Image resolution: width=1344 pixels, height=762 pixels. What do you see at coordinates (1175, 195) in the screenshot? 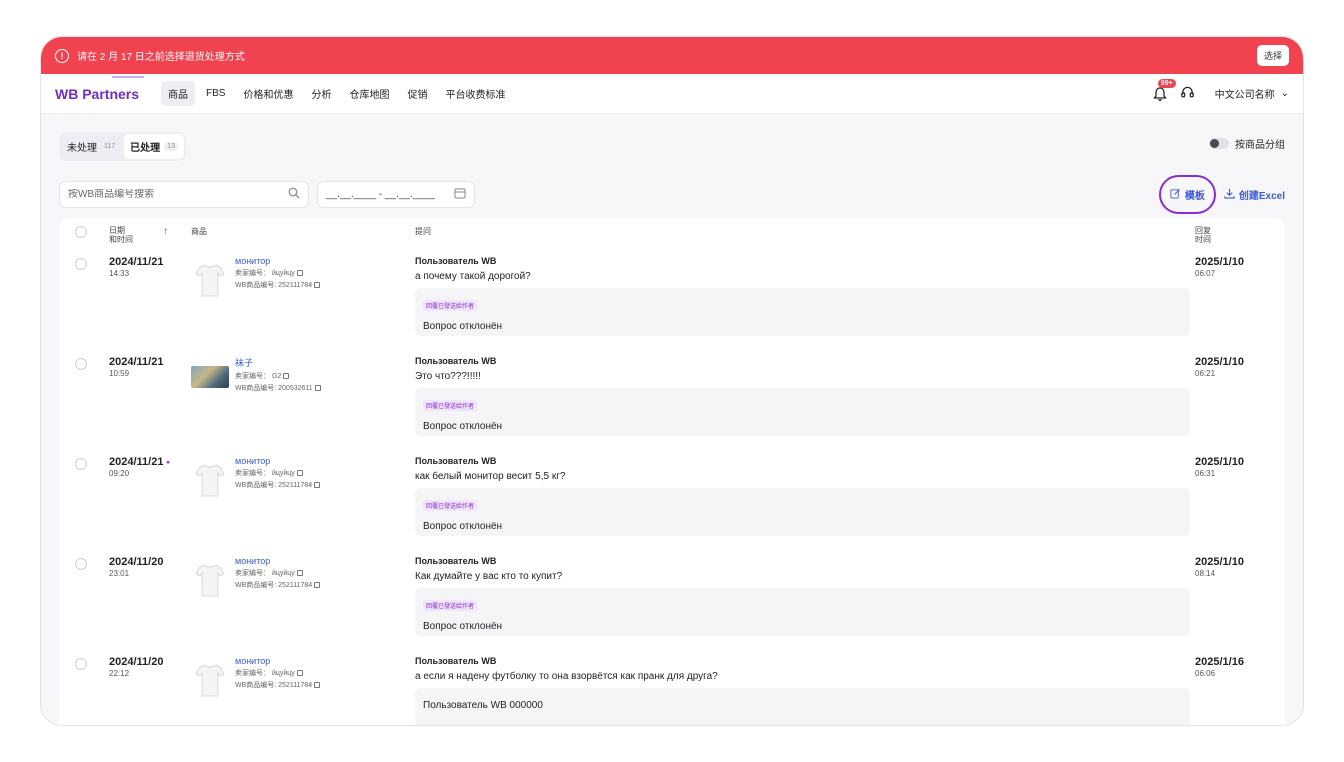
I see `edit-icon` at bounding box center [1175, 195].